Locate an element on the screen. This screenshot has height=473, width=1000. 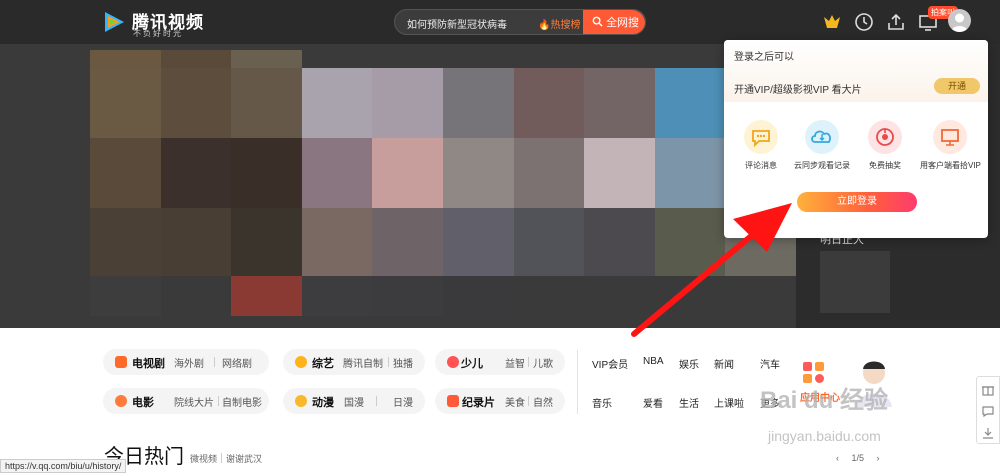
nav-variety: 综艺 is located at coordinates (323, 363).